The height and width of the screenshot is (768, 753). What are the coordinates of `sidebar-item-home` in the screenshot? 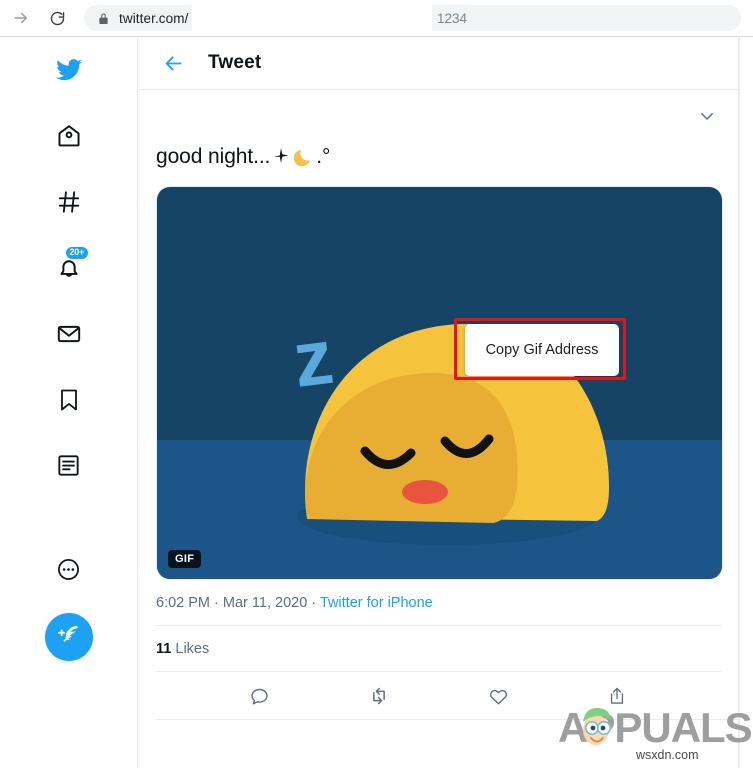 It's located at (69, 138).